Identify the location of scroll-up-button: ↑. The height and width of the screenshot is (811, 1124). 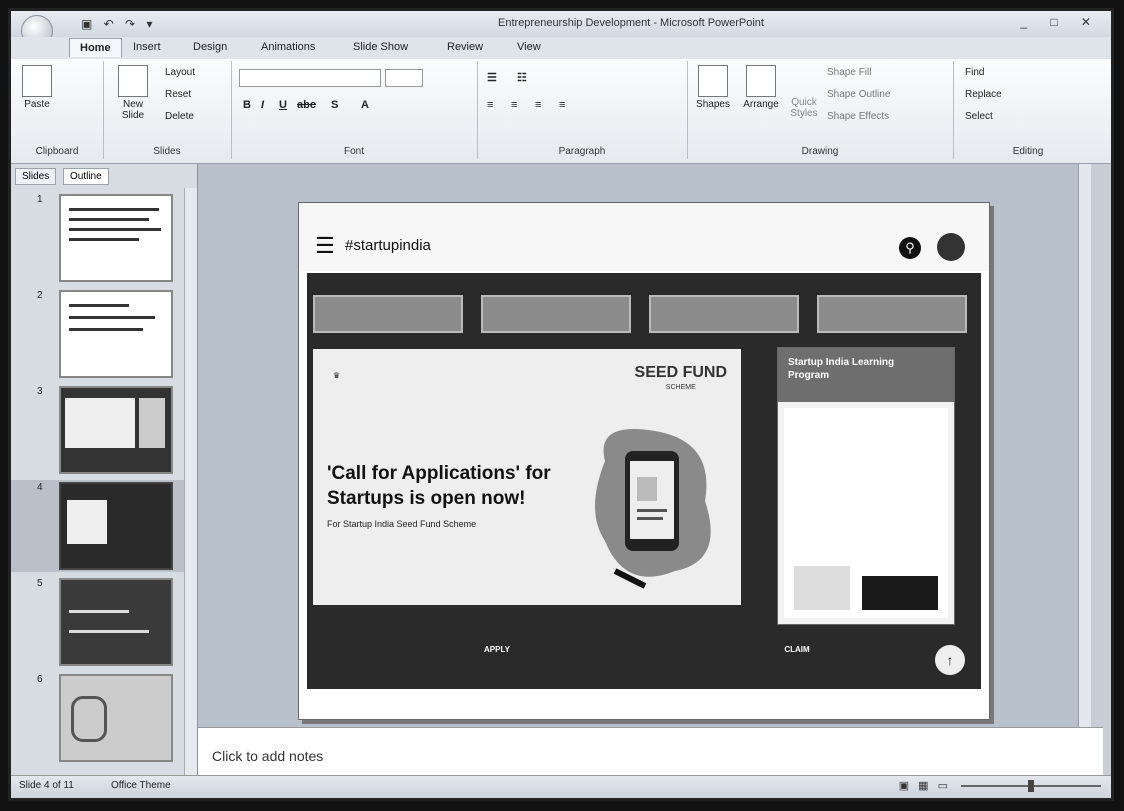
(950, 660).